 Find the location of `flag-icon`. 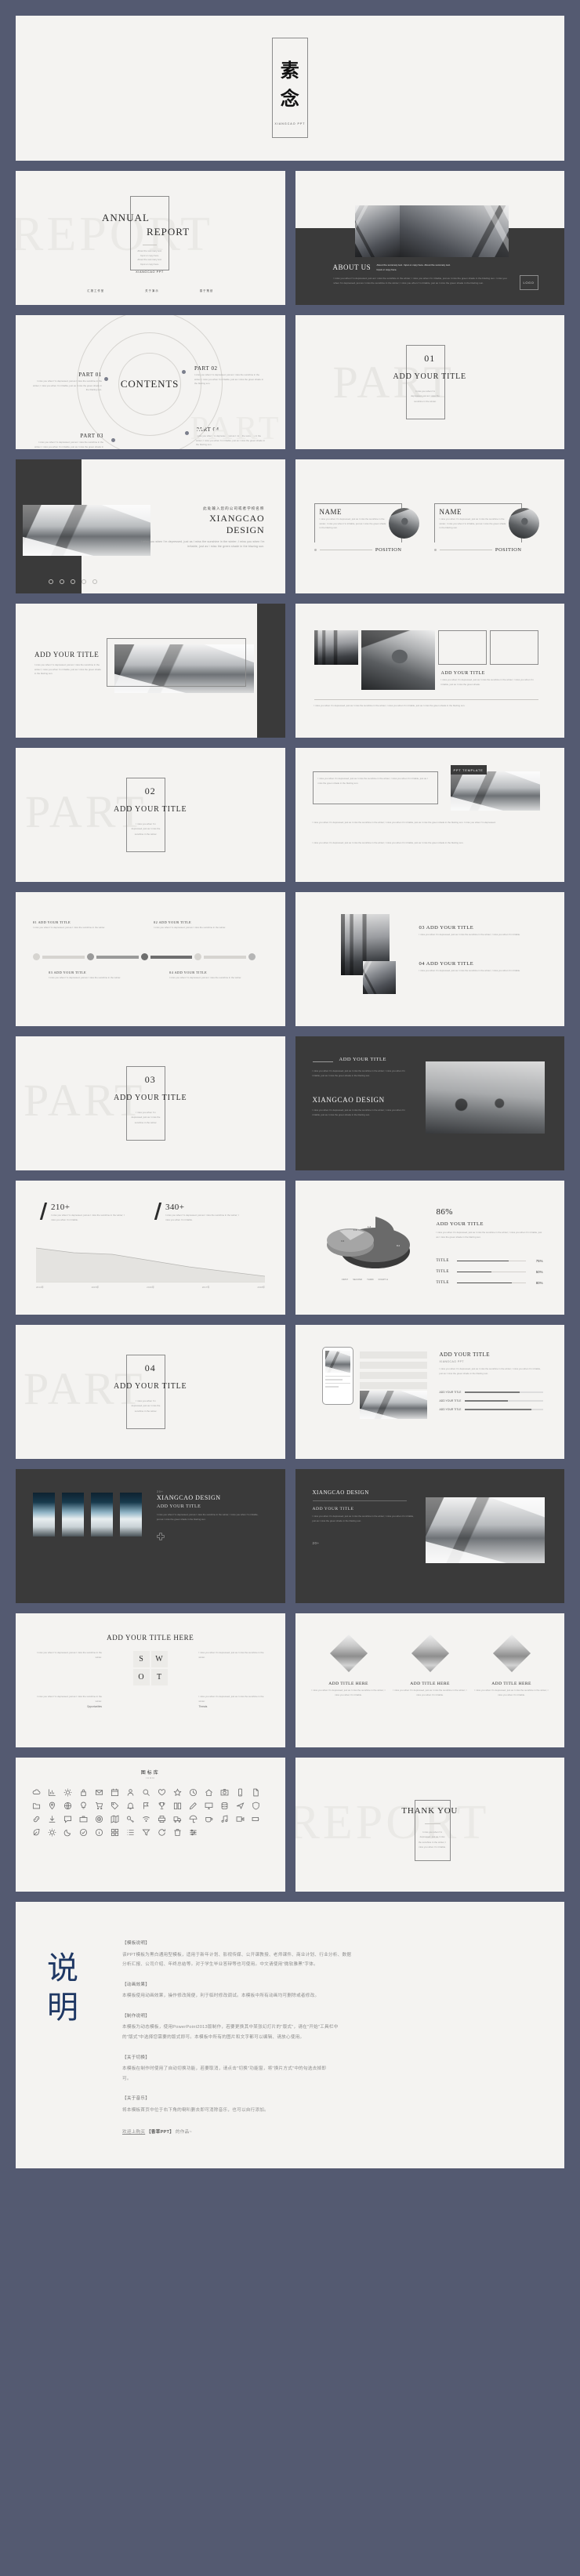

flag-icon is located at coordinates (146, 1805).